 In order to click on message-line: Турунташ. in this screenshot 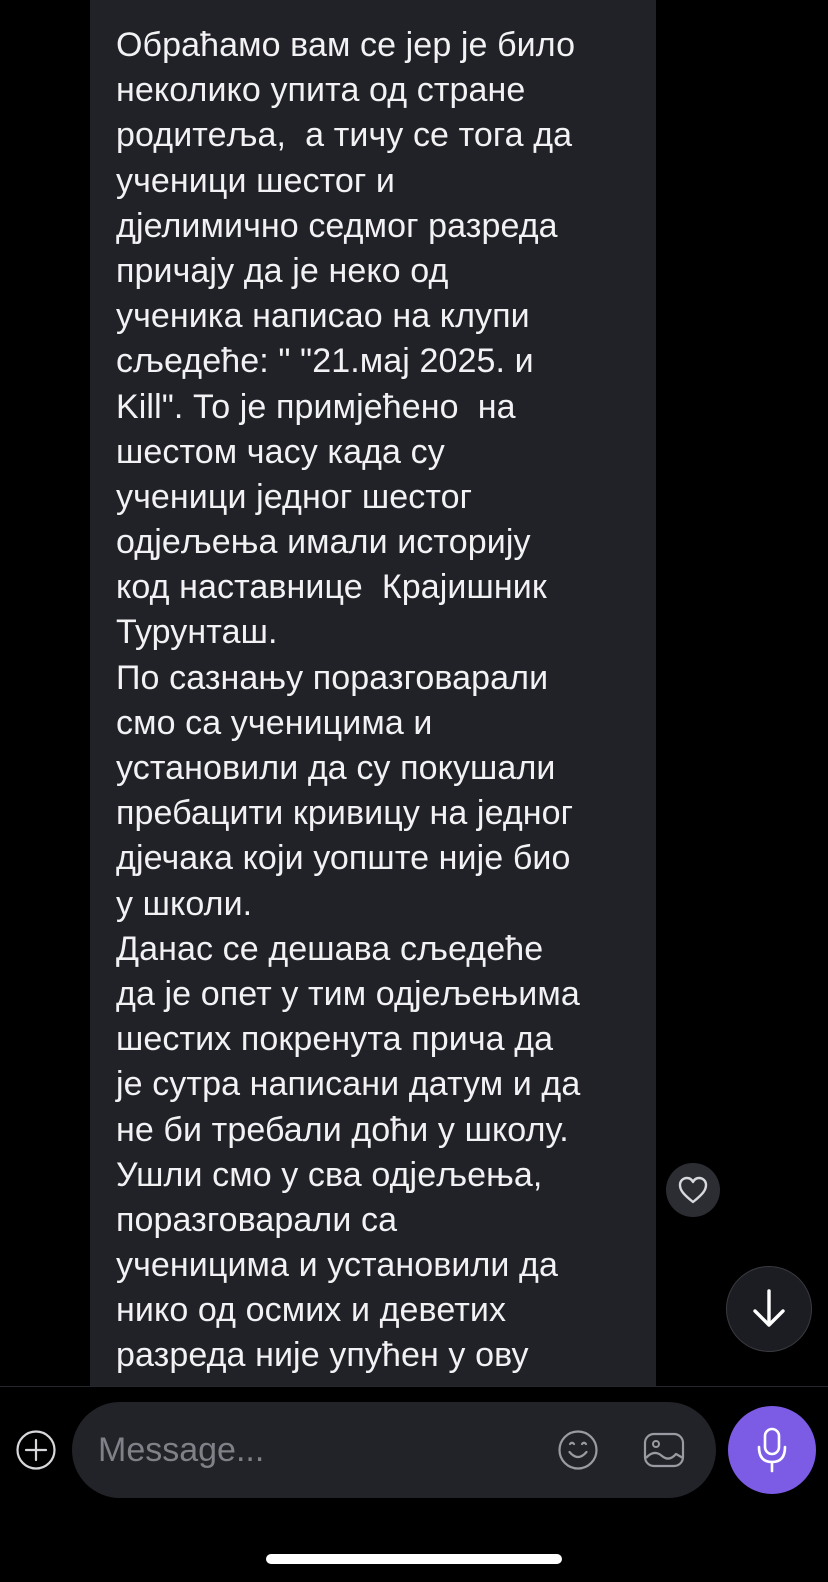, I will do `click(197, 632)`.